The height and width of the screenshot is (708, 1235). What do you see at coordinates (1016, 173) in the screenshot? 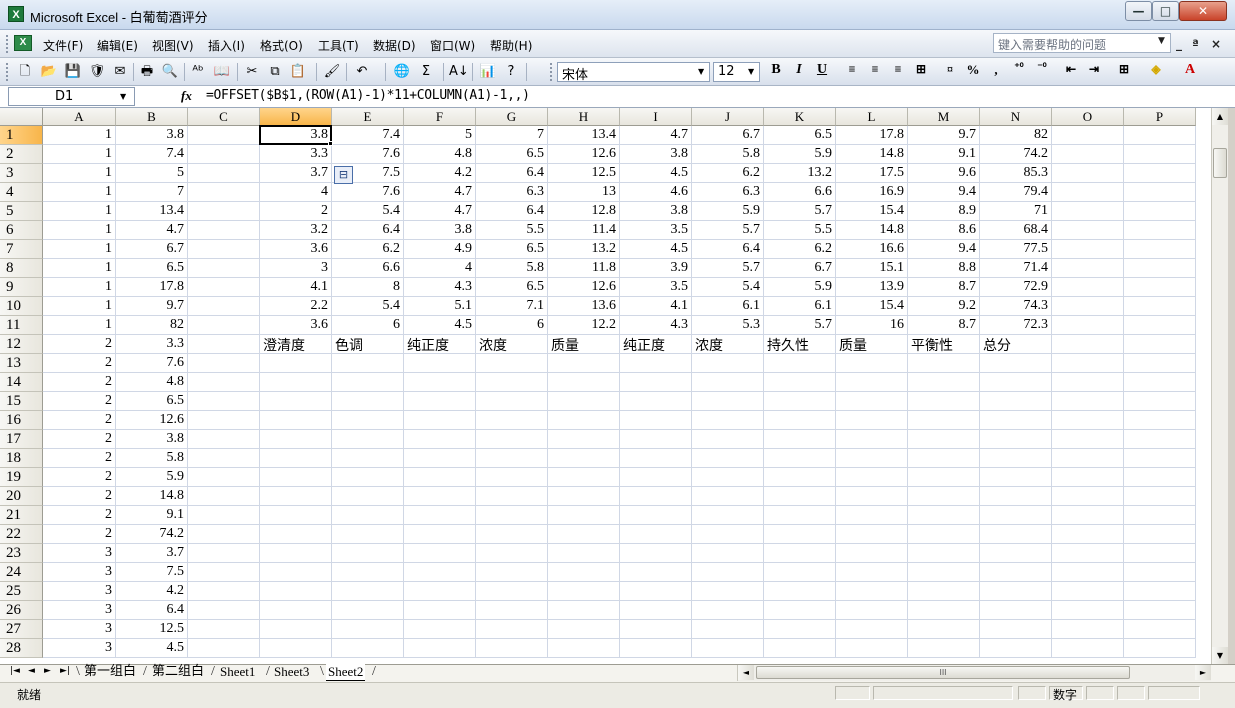
I see `cell-n3: 85.3` at bounding box center [1016, 173].